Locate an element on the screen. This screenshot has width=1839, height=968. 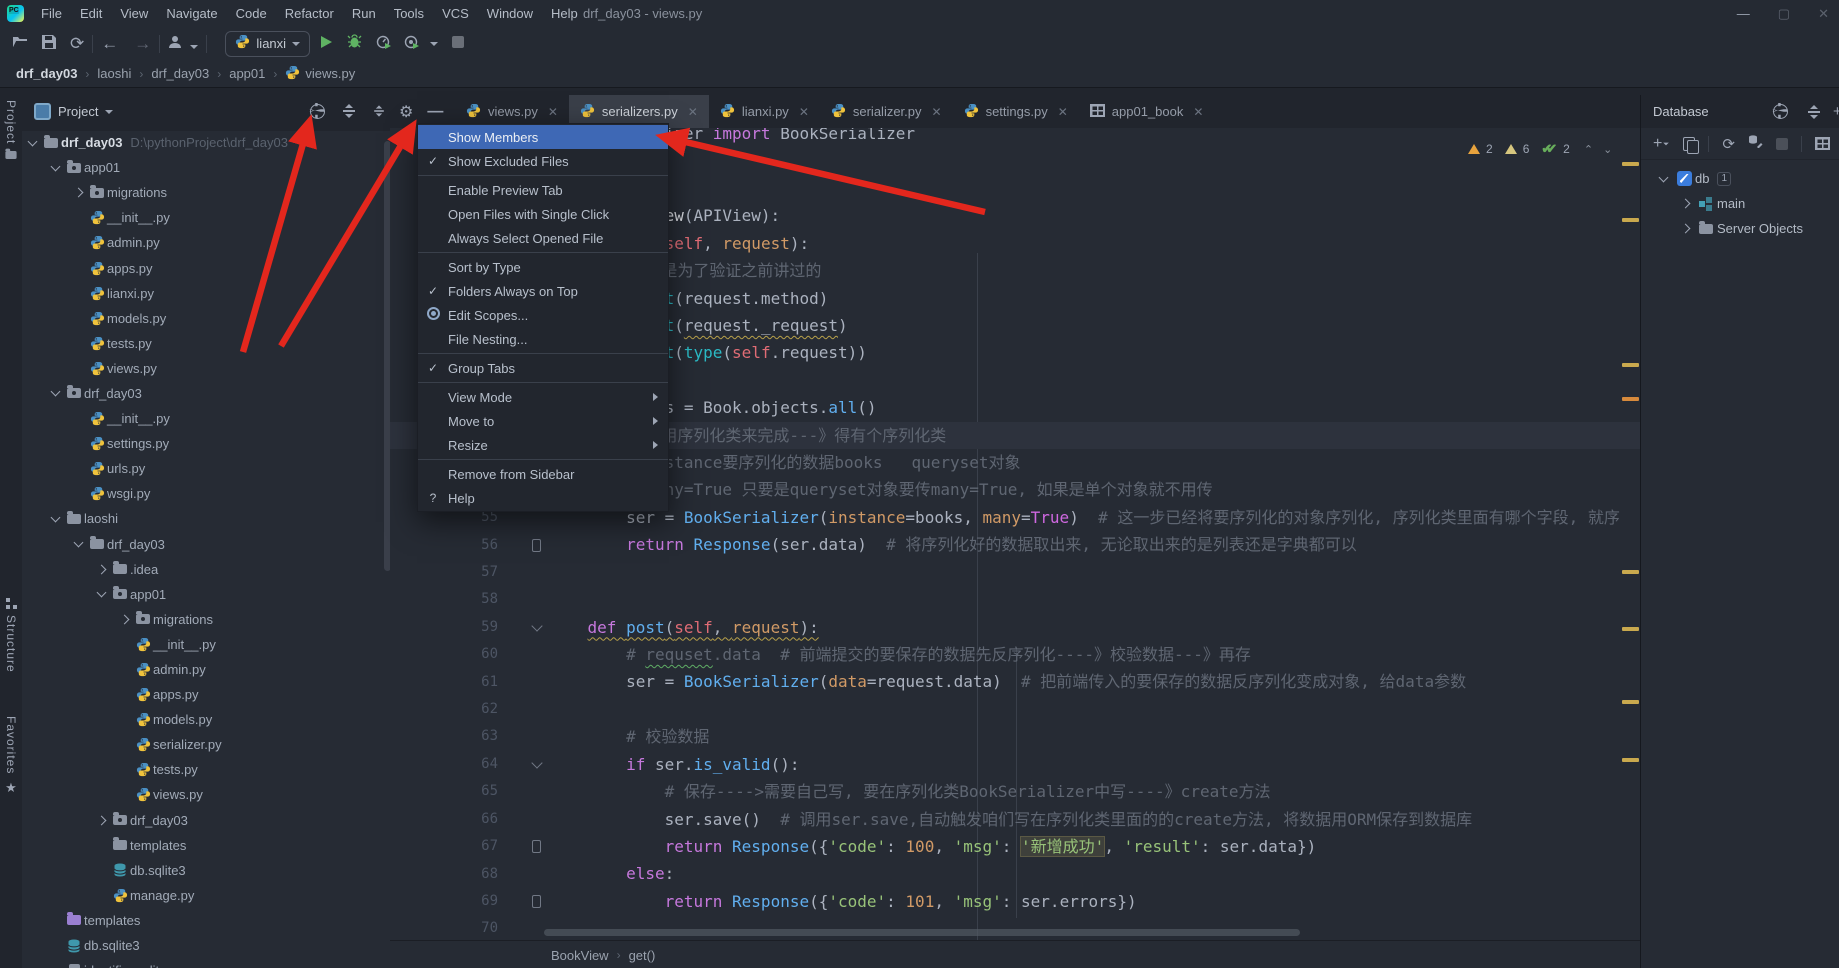
breadcrumb-item: app01 is located at coordinates (247, 73).